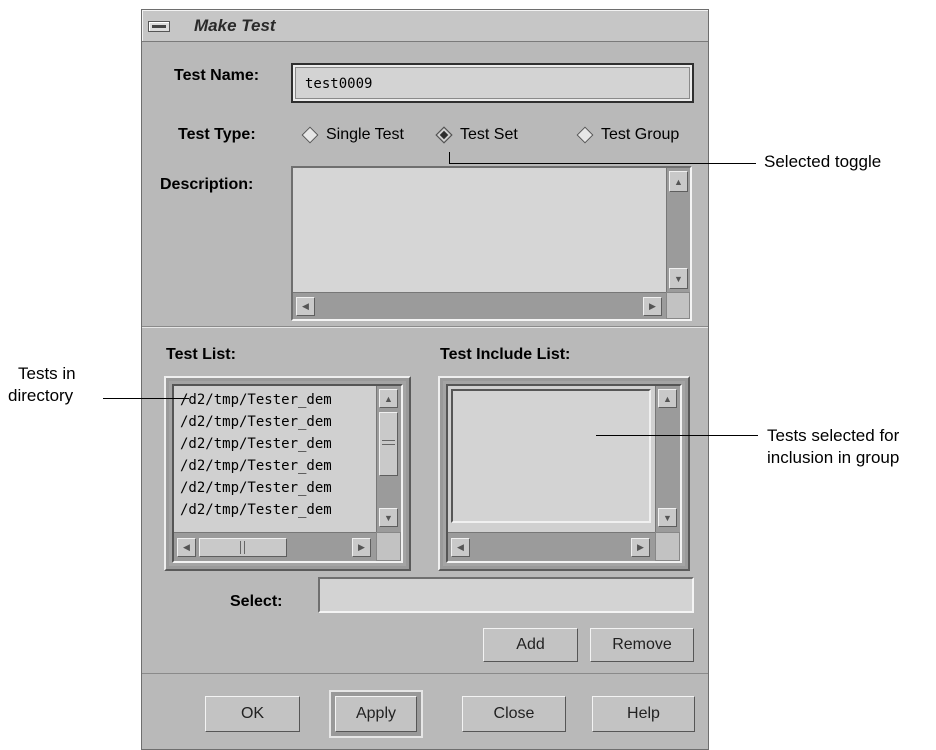  I want to click on test-type-label: Test Type:, so click(217, 134).